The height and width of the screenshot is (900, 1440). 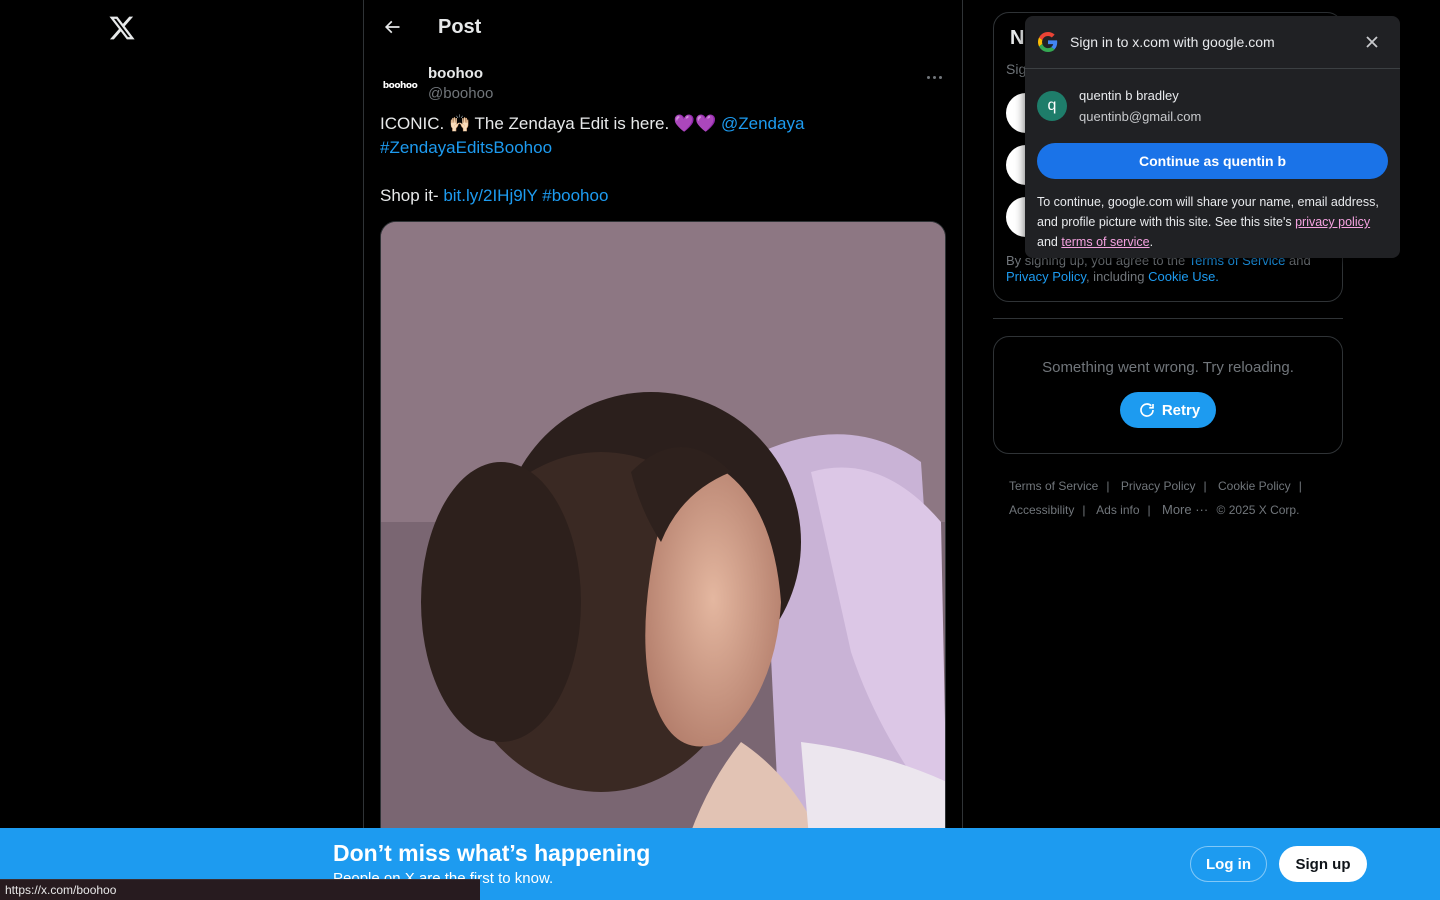 I want to click on banner-title: Don’t miss what’s happening, so click(x=492, y=853).